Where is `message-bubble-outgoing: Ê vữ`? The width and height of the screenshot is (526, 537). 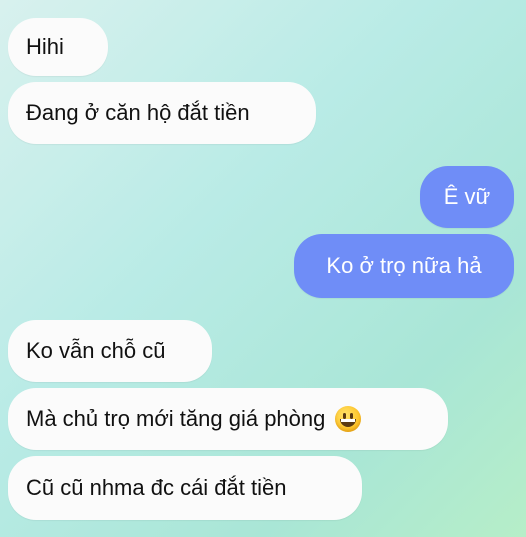 message-bubble-outgoing: Ê vữ is located at coordinates (467, 197).